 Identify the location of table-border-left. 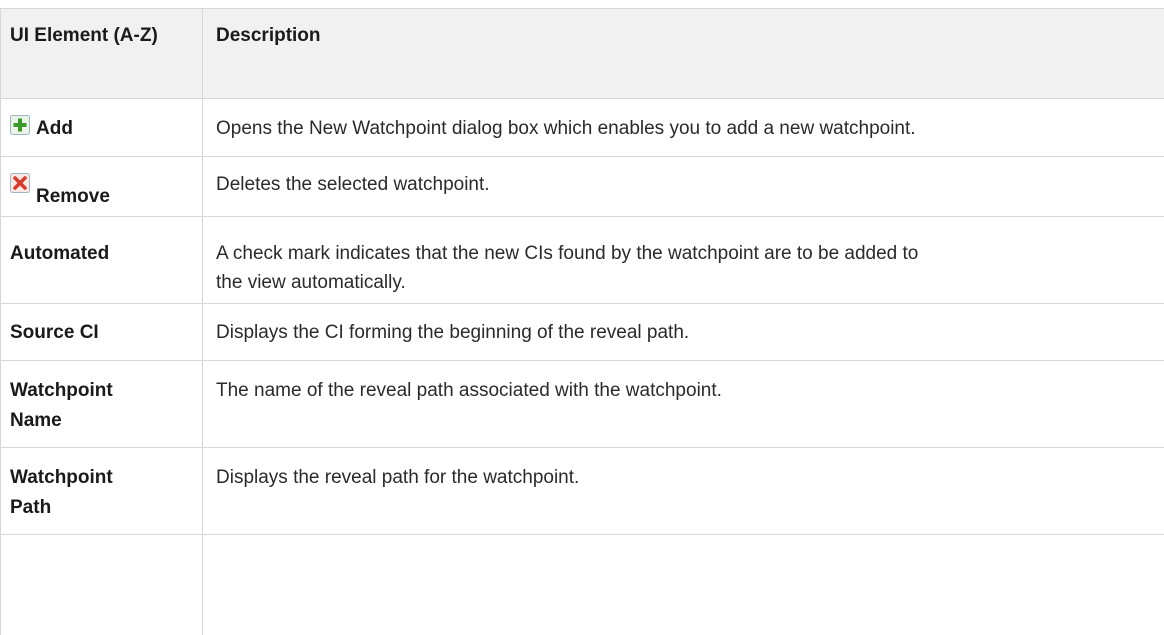
(0, 321).